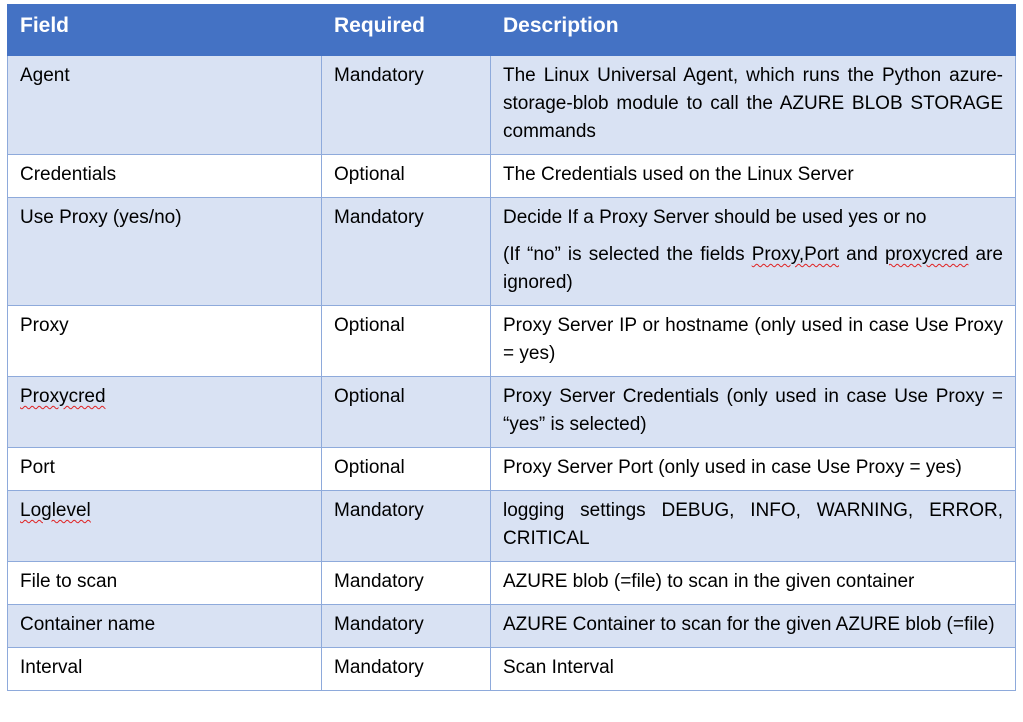 The image size is (1023, 722). Describe the element at coordinates (63, 396) in the screenshot. I see `spellcheck-flag: Proxycred` at that location.